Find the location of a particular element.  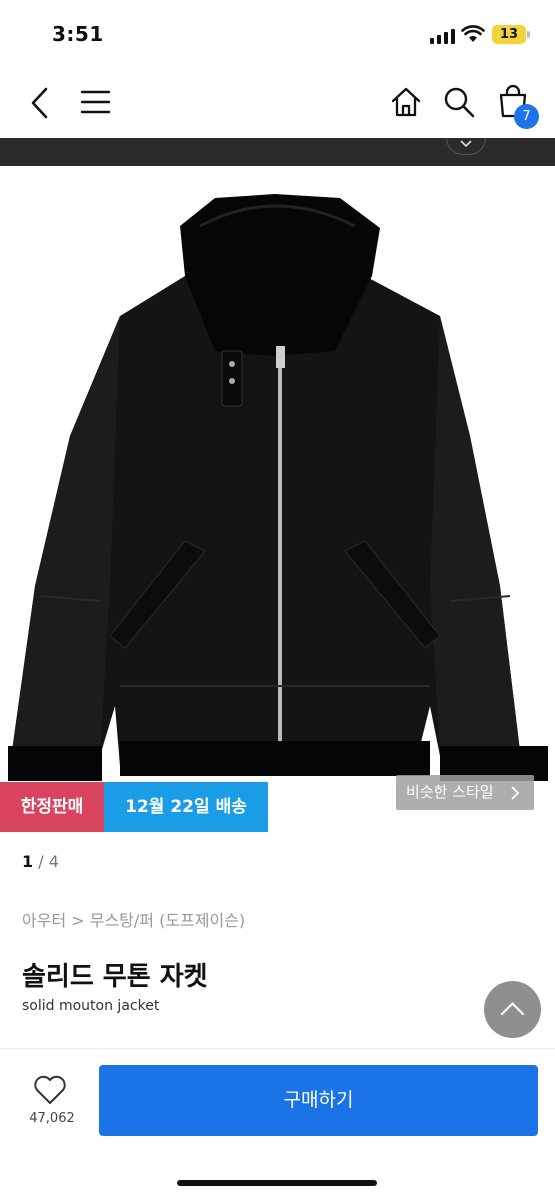

image-pager: 1 / 4 is located at coordinates (40, 861).